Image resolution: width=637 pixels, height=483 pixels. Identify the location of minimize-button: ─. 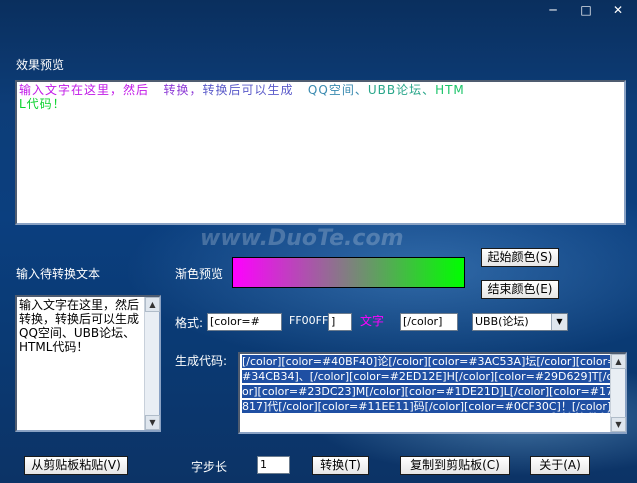
(553, 10).